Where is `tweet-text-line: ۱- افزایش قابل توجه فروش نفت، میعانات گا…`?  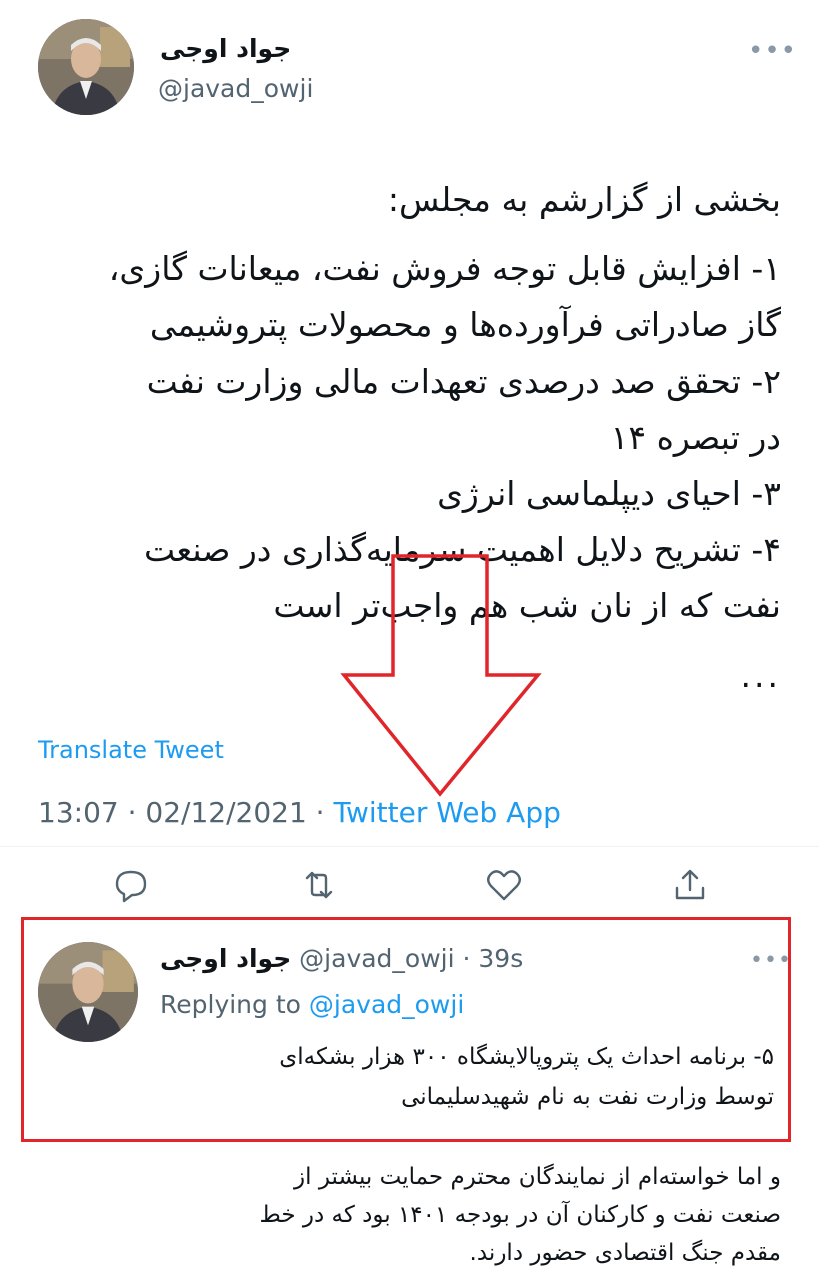 tweet-text-line: ۱- افزایش قابل توجه فروش نفت، میعانات گا… is located at coordinates (444, 268).